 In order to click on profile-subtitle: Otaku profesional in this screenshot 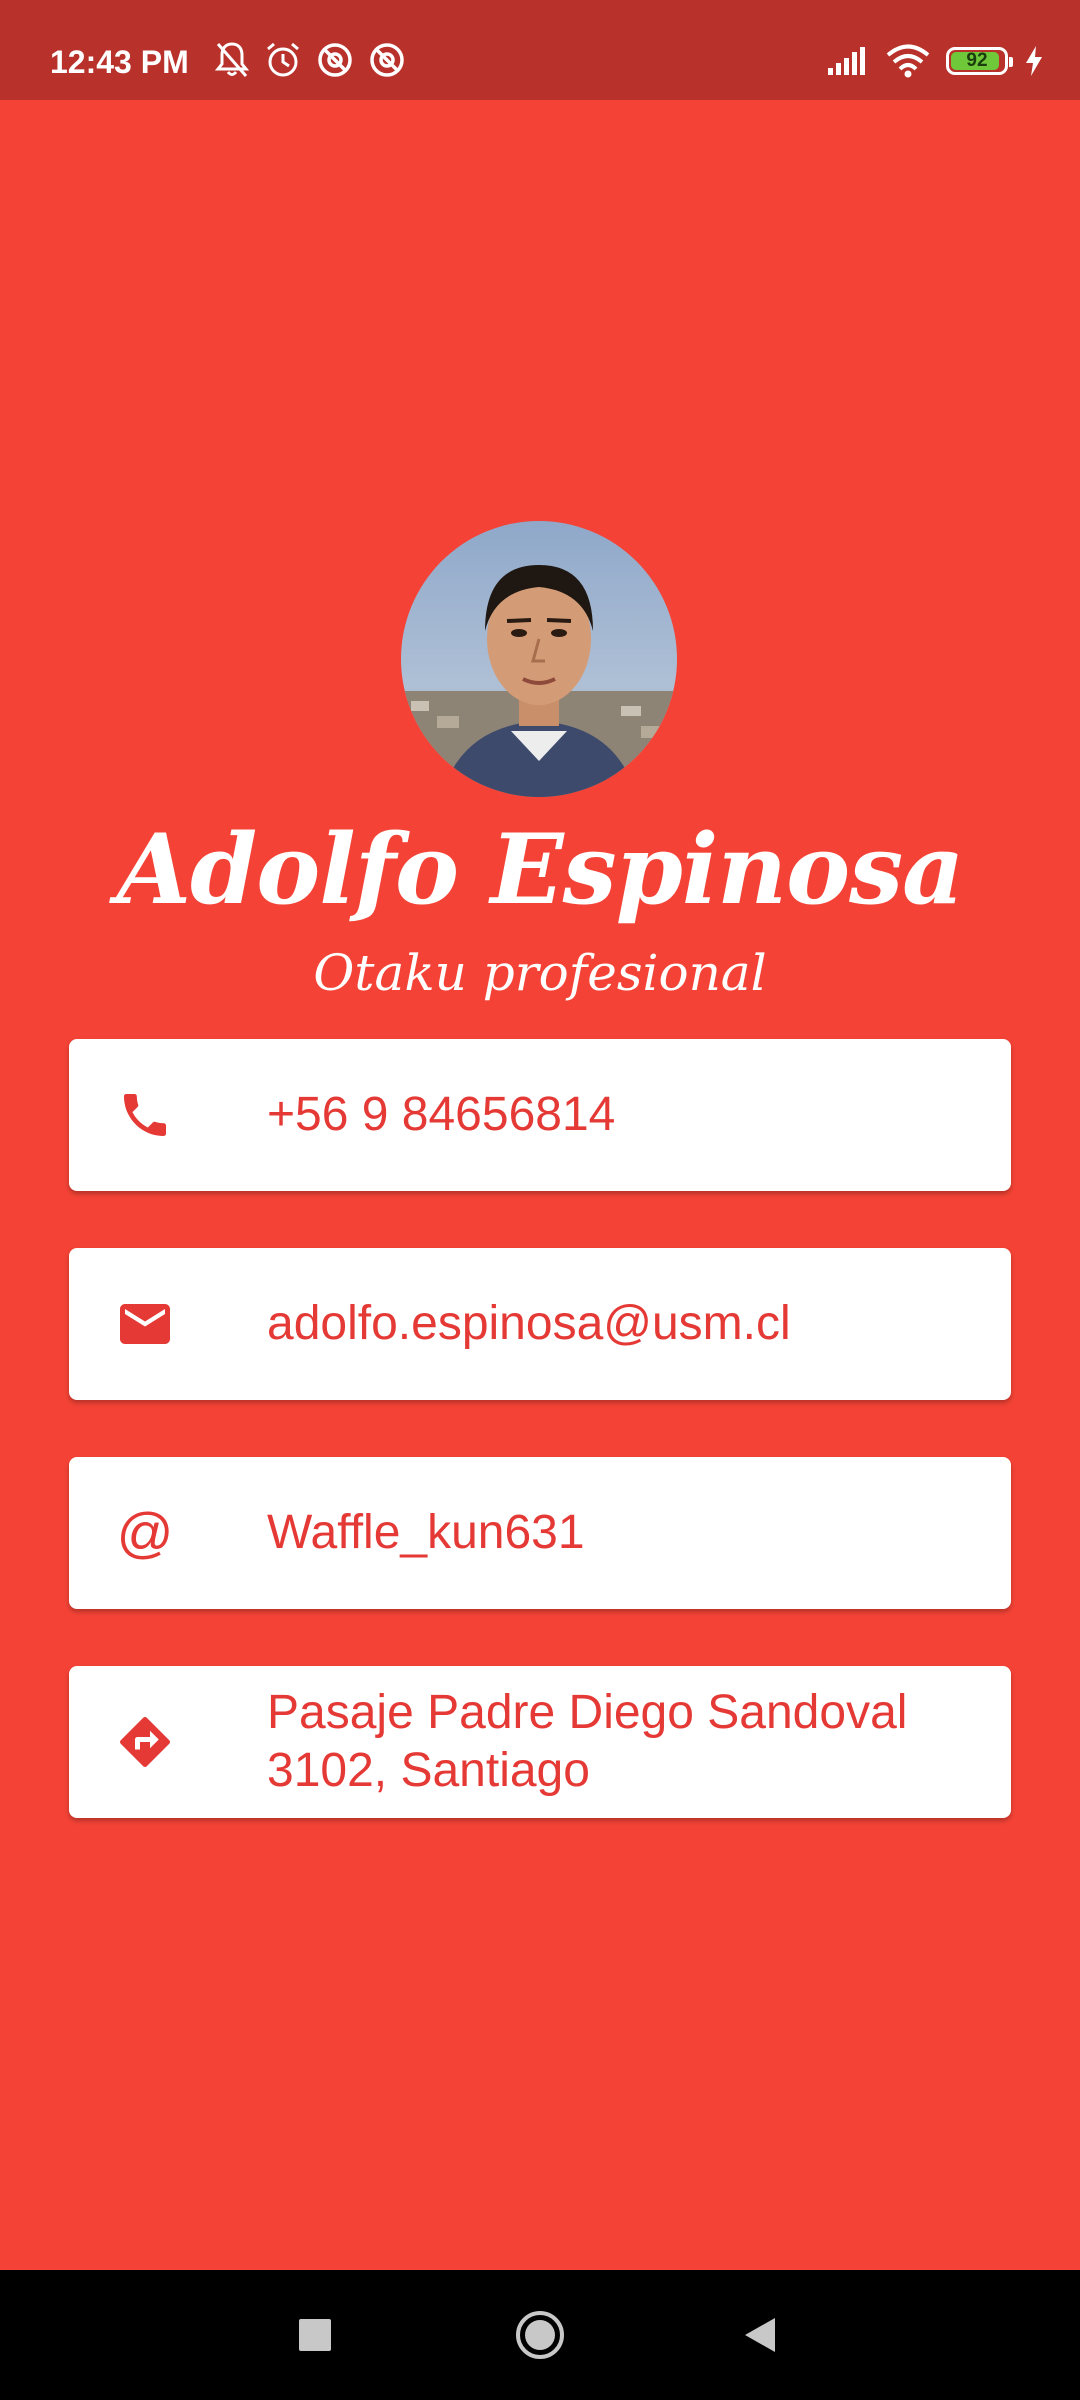, I will do `click(540, 973)`.